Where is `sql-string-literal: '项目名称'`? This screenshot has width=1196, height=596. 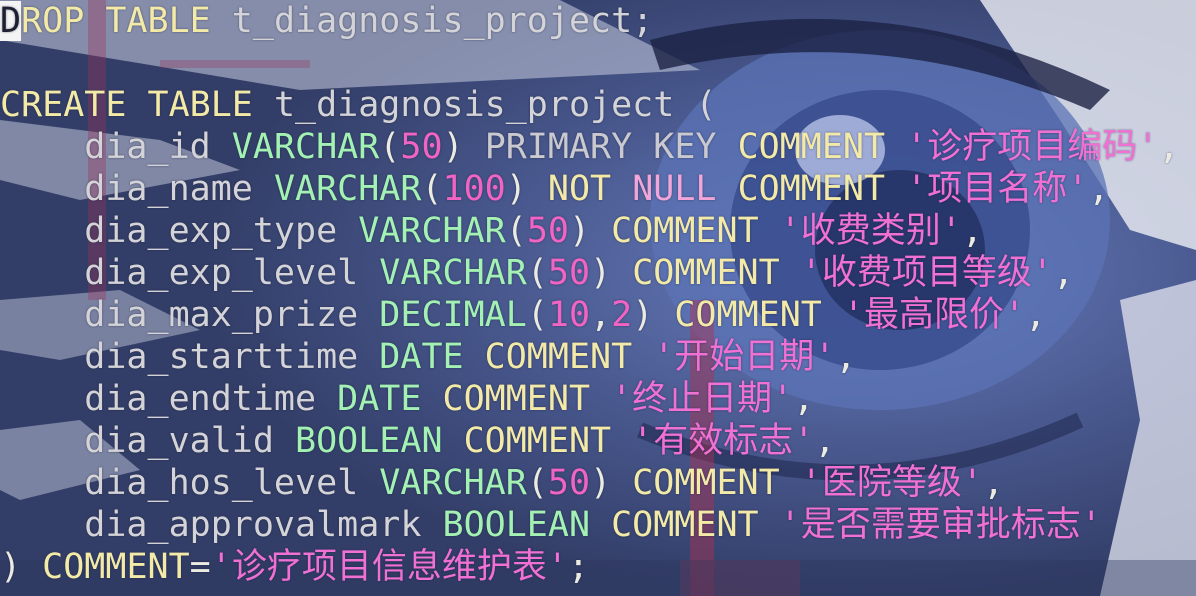 sql-string-literal: '项目名称' is located at coordinates (997, 189).